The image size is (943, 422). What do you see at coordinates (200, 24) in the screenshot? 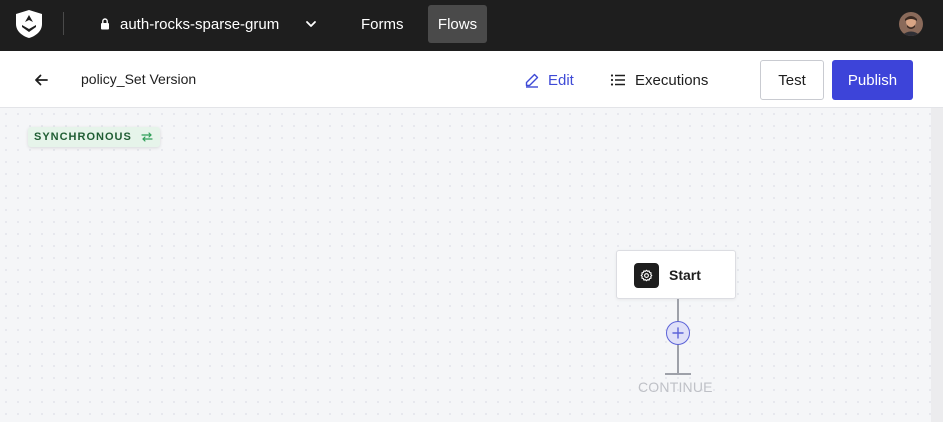
I see `tenant-name: auth-rocks-sparse-grum` at bounding box center [200, 24].